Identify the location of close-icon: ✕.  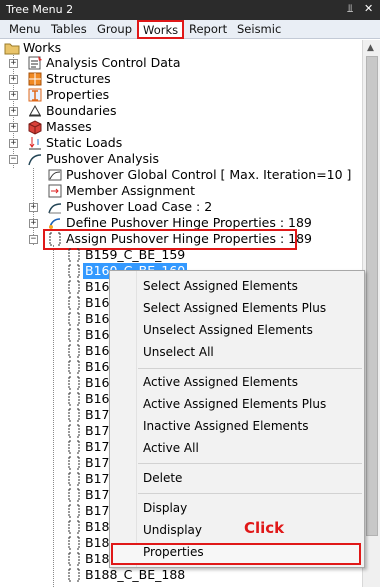
(368, 8).